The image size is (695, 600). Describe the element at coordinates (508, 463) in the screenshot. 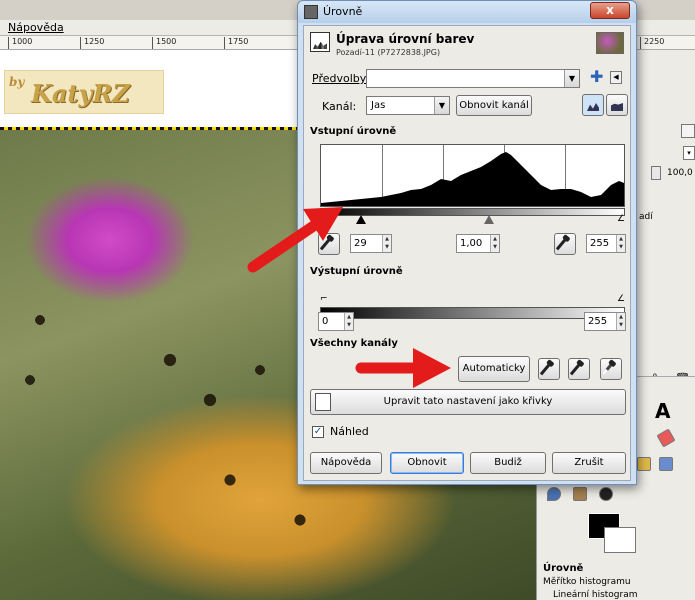

I see `ok-button: Budiž` at that location.